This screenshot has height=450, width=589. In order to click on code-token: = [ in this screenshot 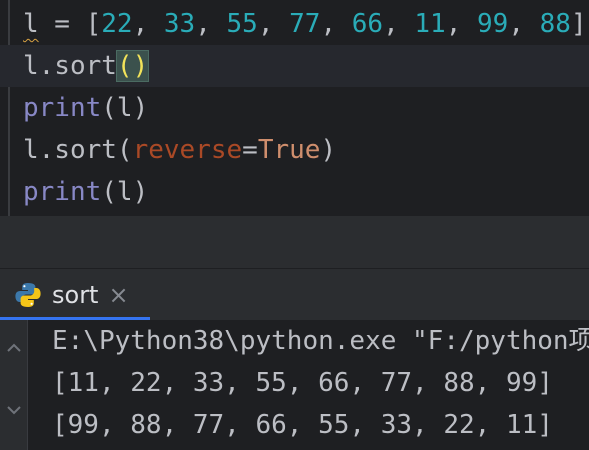, I will do `click(70, 24)`.